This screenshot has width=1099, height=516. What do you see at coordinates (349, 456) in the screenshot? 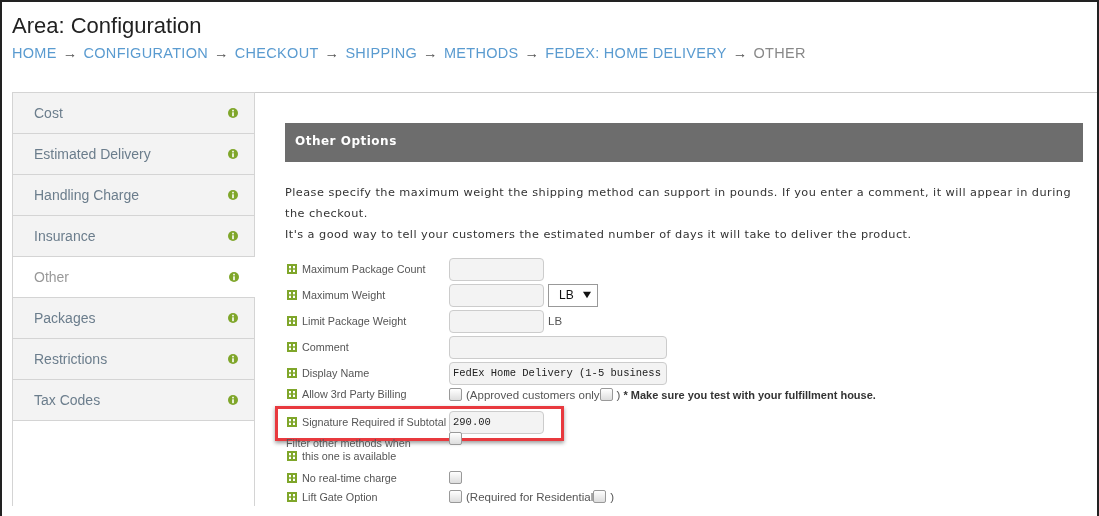
I see `field-label: this one is available` at bounding box center [349, 456].